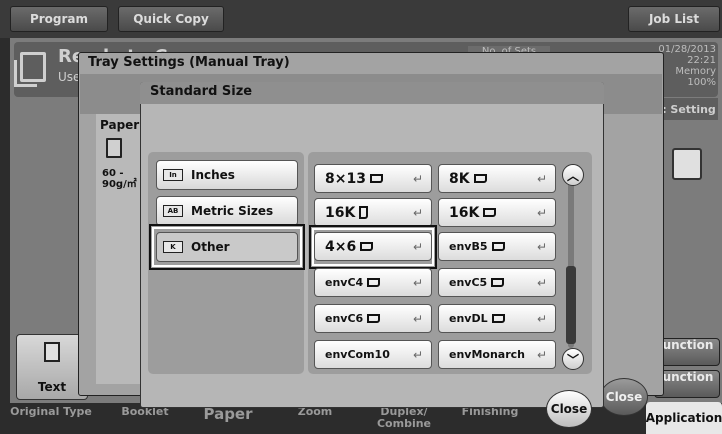  What do you see at coordinates (120, 125) in the screenshot?
I see `paper-label: Paper` at bounding box center [120, 125].